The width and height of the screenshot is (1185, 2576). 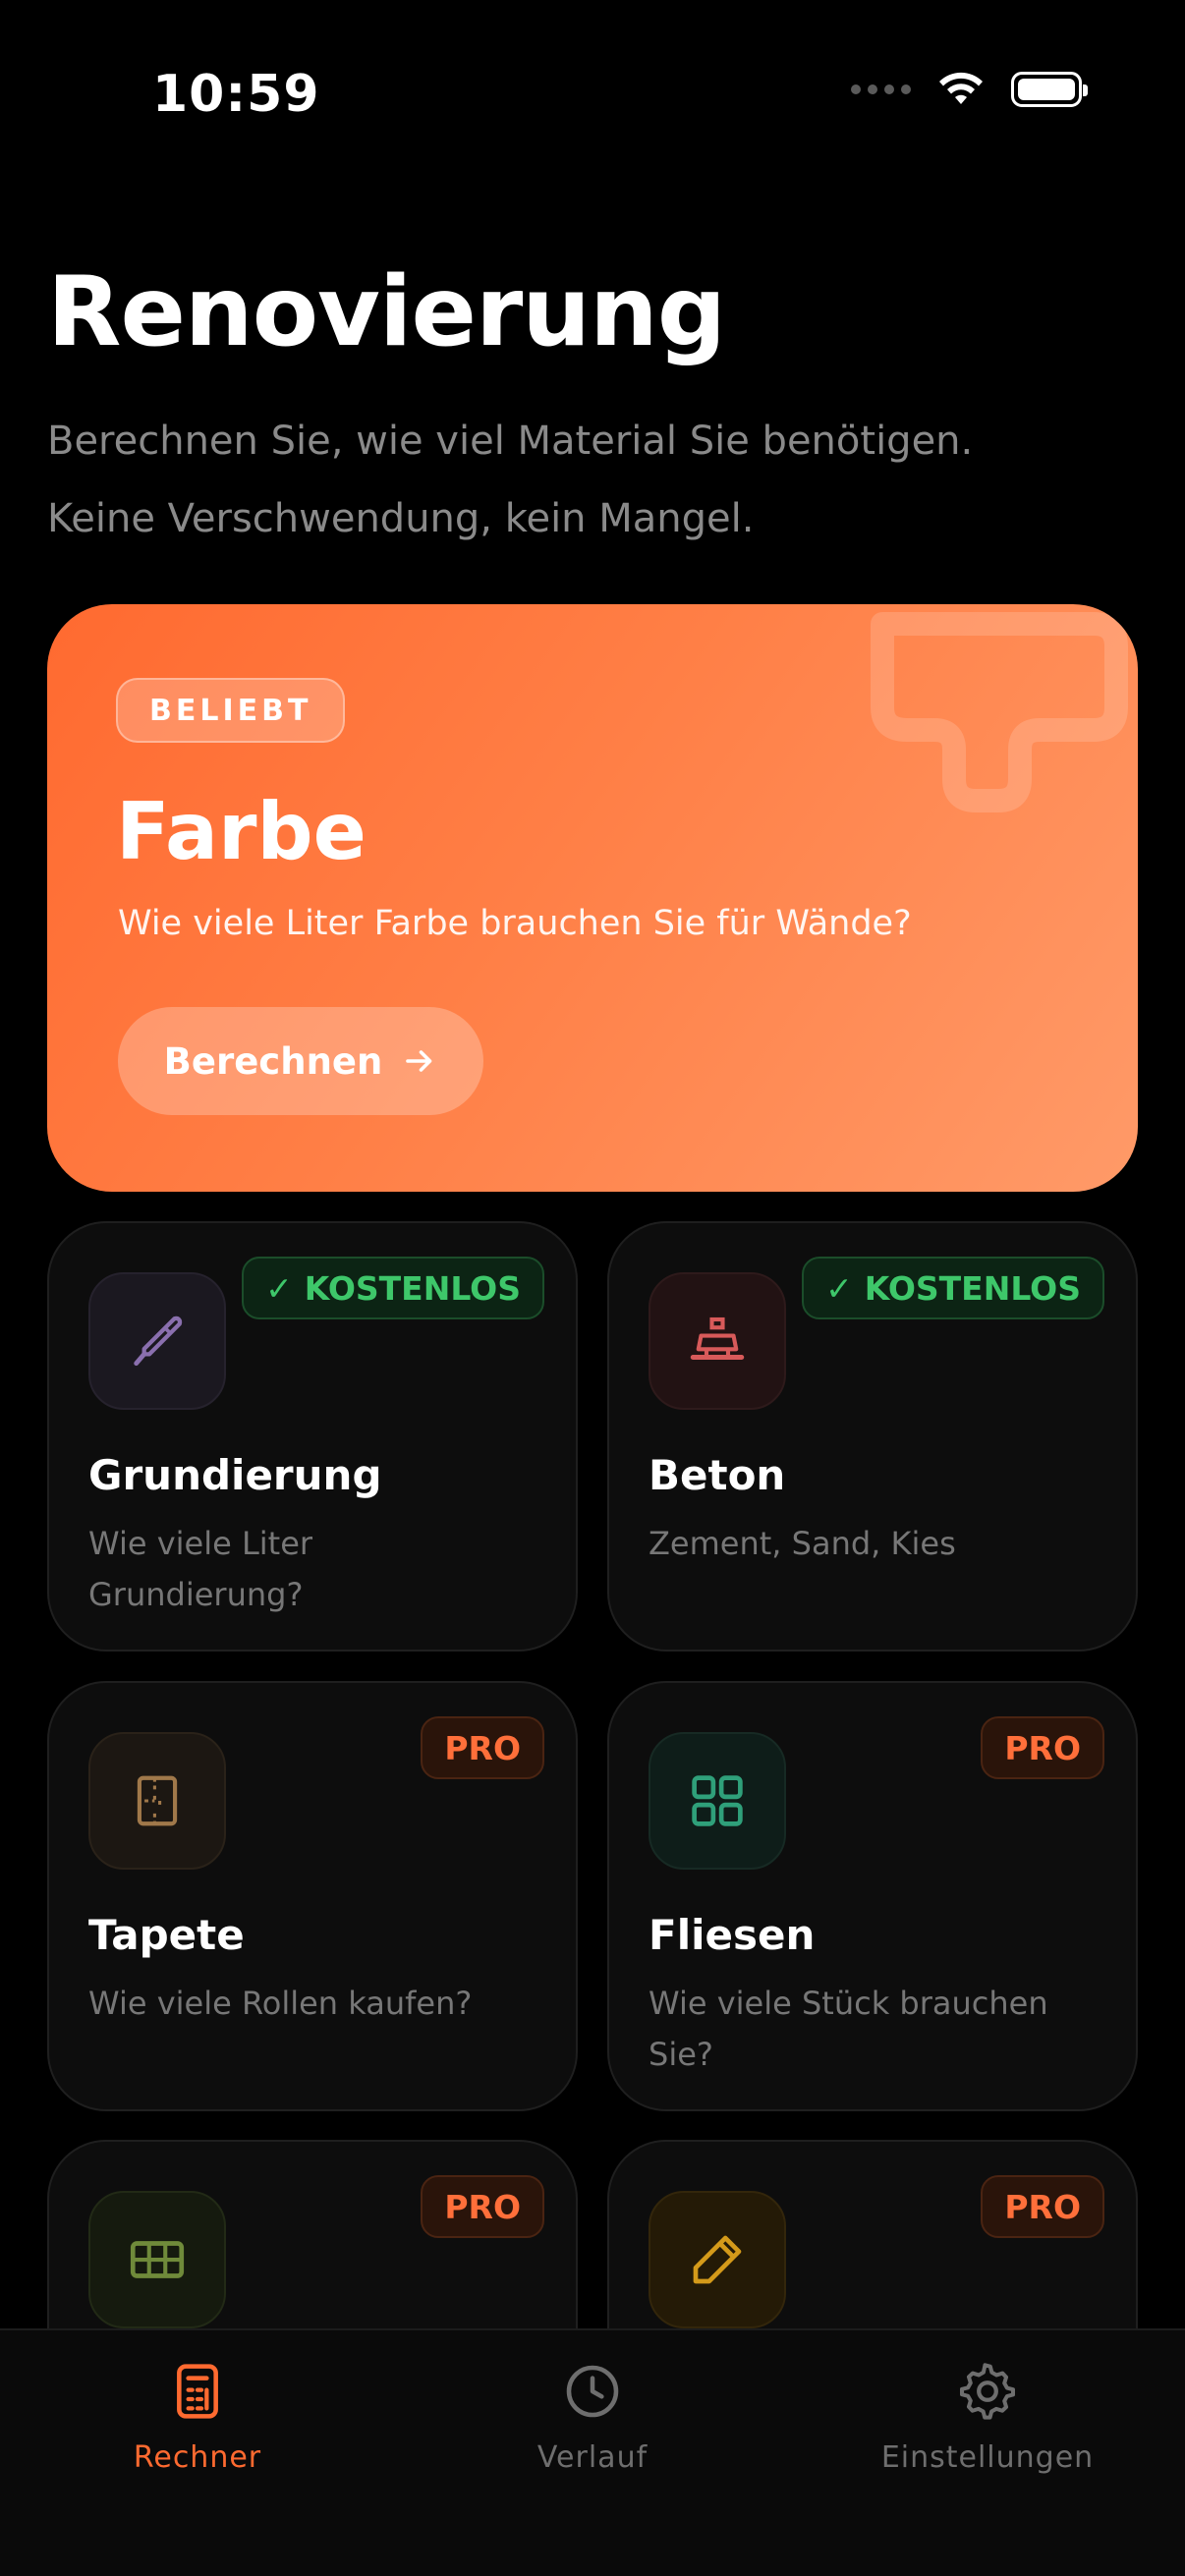 I want to click on card-description: Zement, Sand, Kies, so click(x=803, y=1543).